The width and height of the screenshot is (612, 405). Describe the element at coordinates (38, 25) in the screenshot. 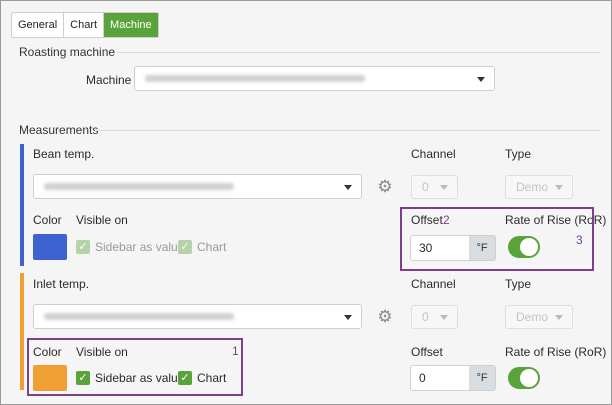

I see `tab-general: General` at that location.